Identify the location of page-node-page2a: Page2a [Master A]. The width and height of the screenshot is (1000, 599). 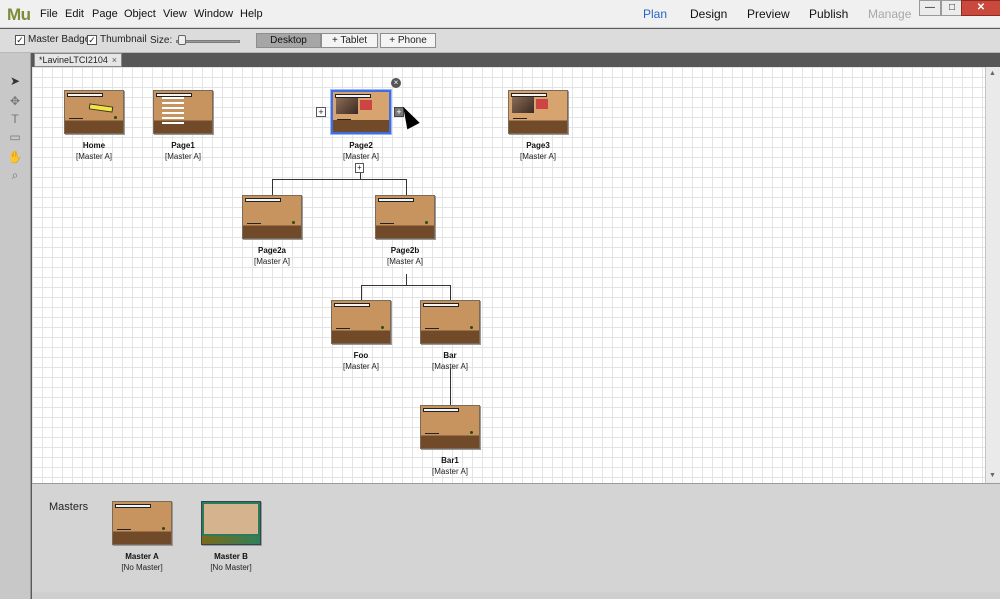
(272, 230).